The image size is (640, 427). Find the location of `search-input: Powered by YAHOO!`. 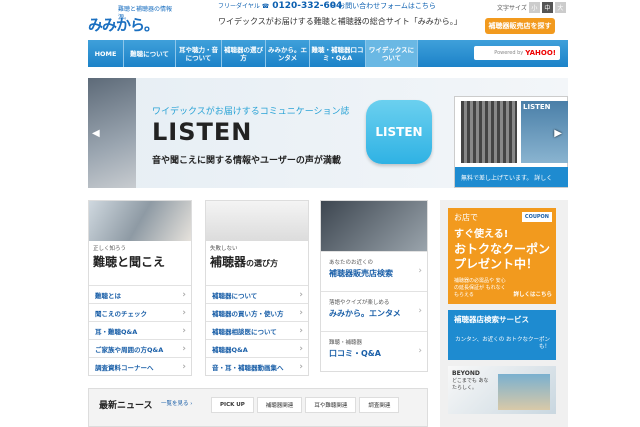

search-input: Powered by YAHOO! is located at coordinates (517, 53).